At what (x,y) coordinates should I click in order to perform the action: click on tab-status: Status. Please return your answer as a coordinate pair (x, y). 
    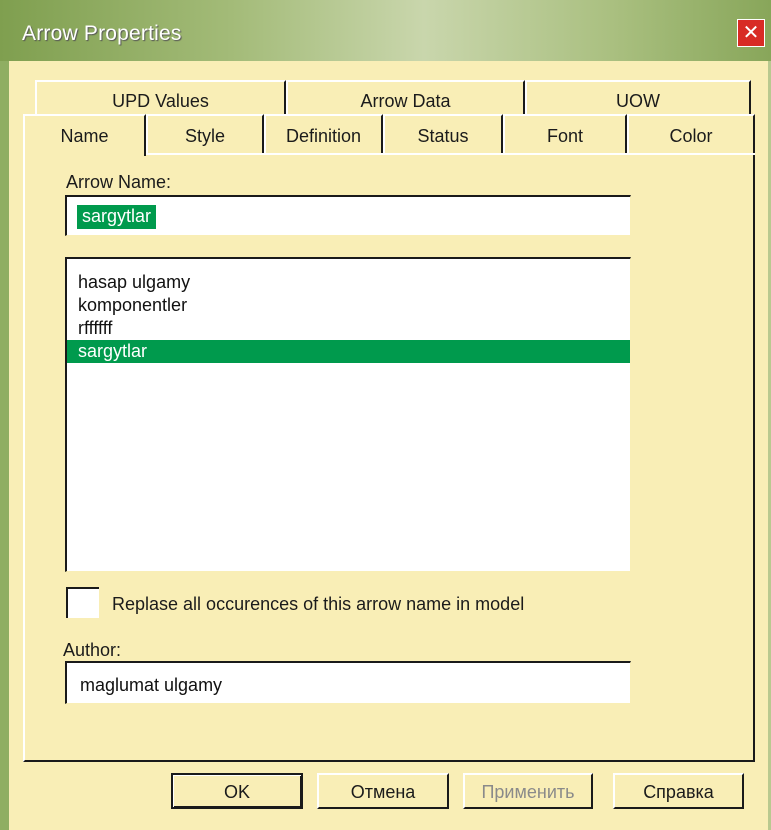
    Looking at the image, I should click on (443, 134).